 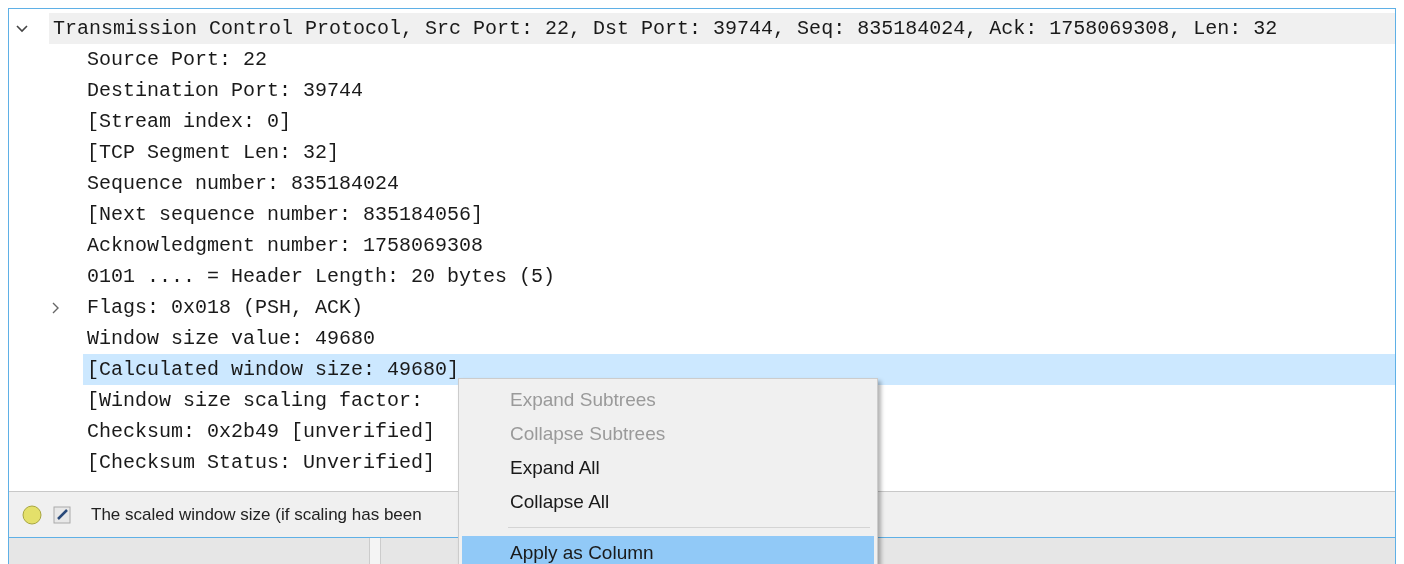 What do you see at coordinates (175, 59) in the screenshot?
I see `tree-item: Source Port: 22` at bounding box center [175, 59].